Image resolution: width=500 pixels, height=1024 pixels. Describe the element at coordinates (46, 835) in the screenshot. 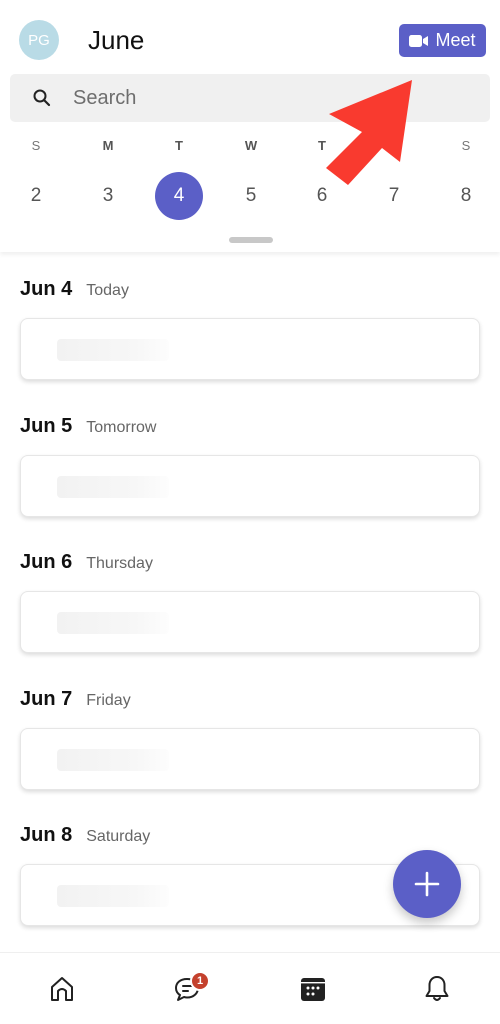

I see `day-date: Jun 8` at that location.